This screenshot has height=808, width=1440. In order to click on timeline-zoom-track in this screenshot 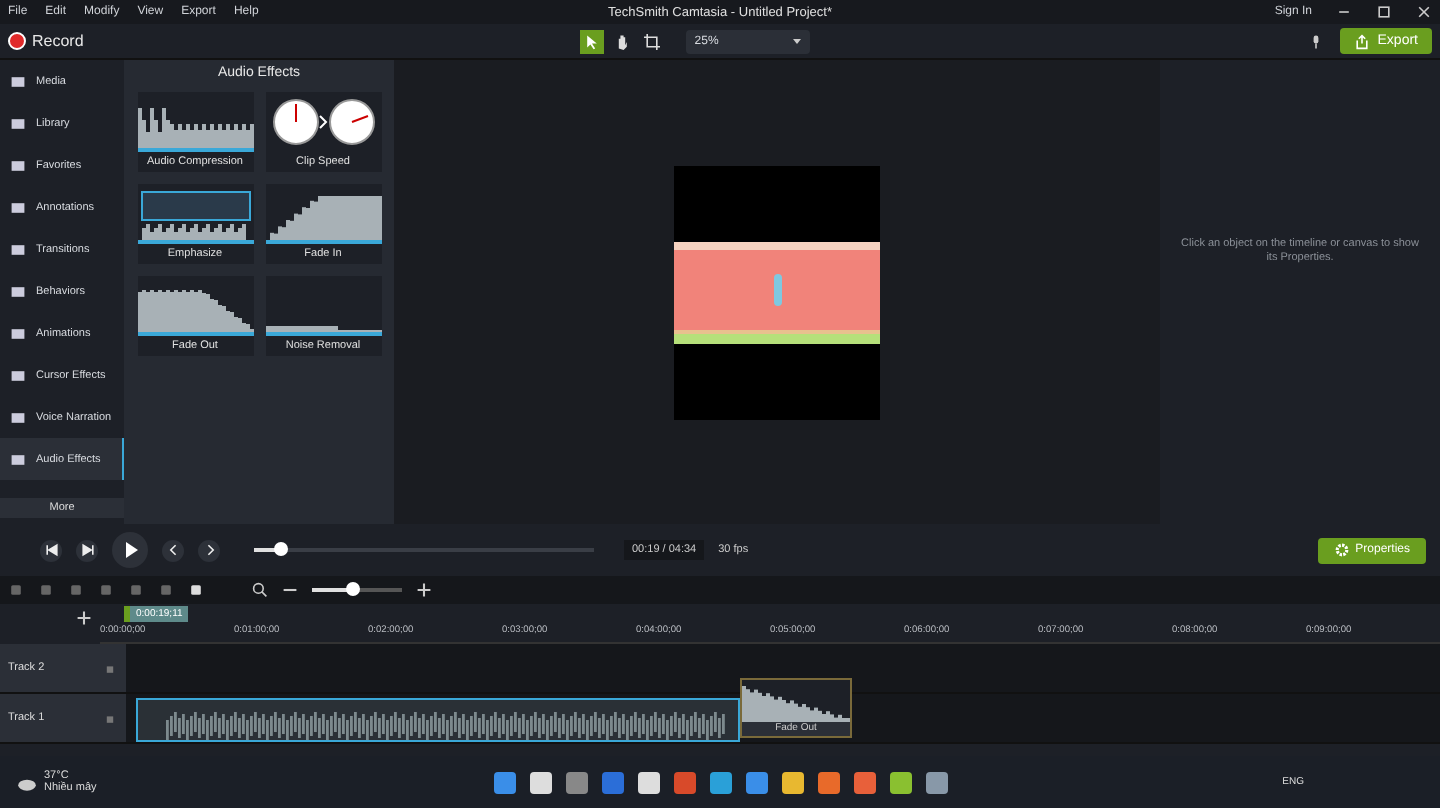, I will do `click(357, 590)`.